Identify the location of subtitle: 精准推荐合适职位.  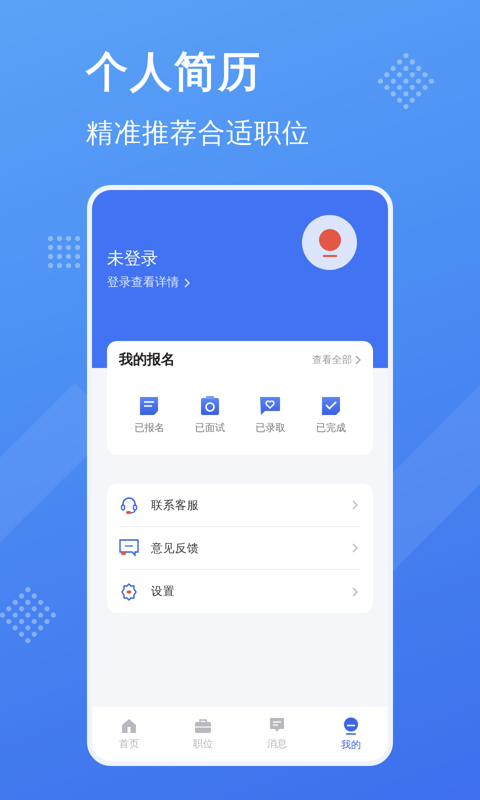
(198, 134).